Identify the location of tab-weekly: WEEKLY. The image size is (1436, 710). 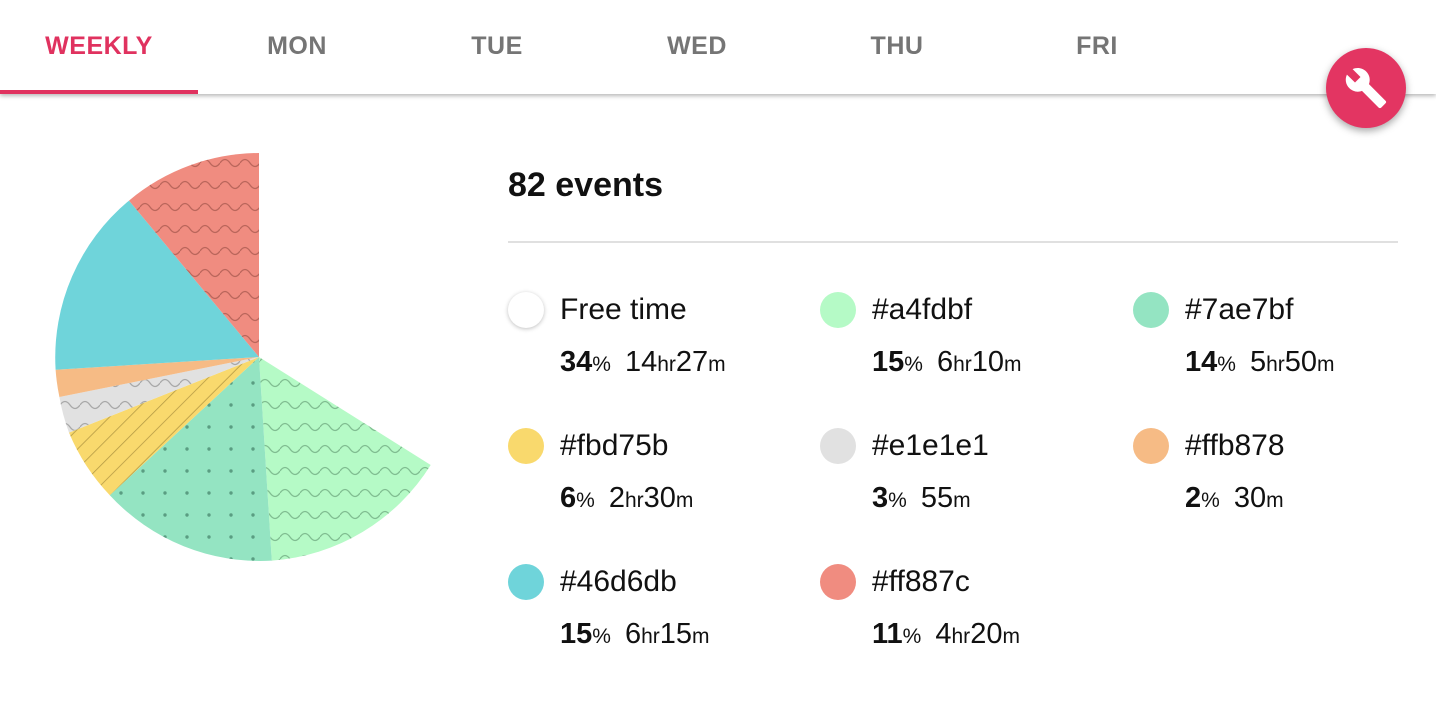
(99, 47).